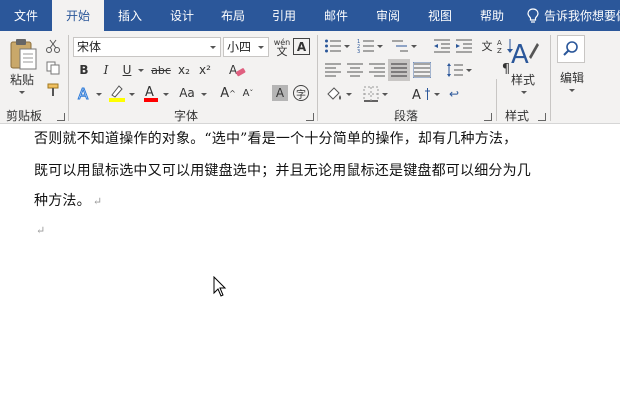  What do you see at coordinates (225, 93) in the screenshot?
I see `grow-font-label: A` at bounding box center [225, 93].